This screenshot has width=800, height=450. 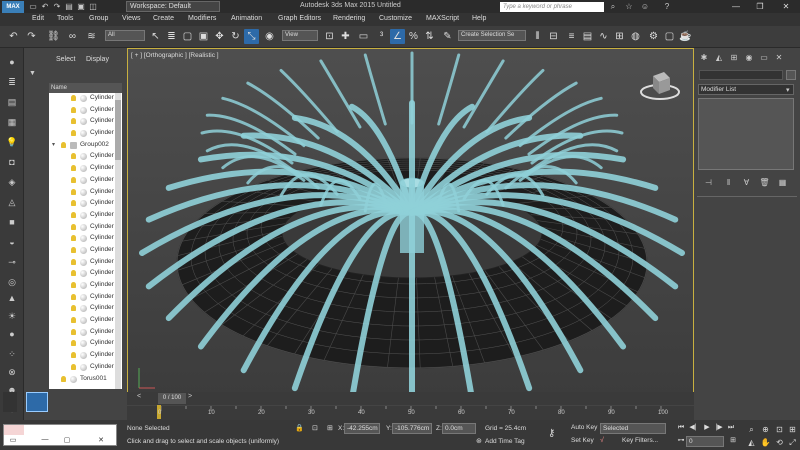 What do you see at coordinates (12, 142) in the screenshot?
I see `light-icon: 💡` at bounding box center [12, 142].